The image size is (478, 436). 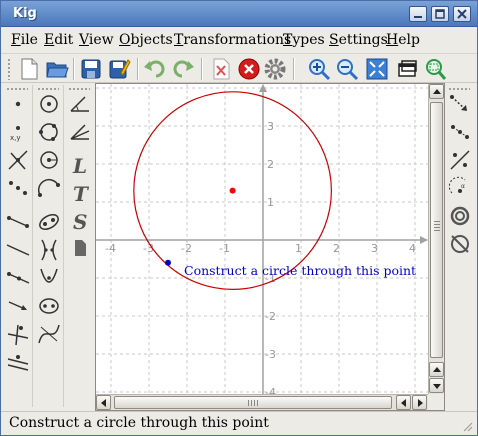 I want to click on vertical-scrollbar, so click(x=436, y=239).